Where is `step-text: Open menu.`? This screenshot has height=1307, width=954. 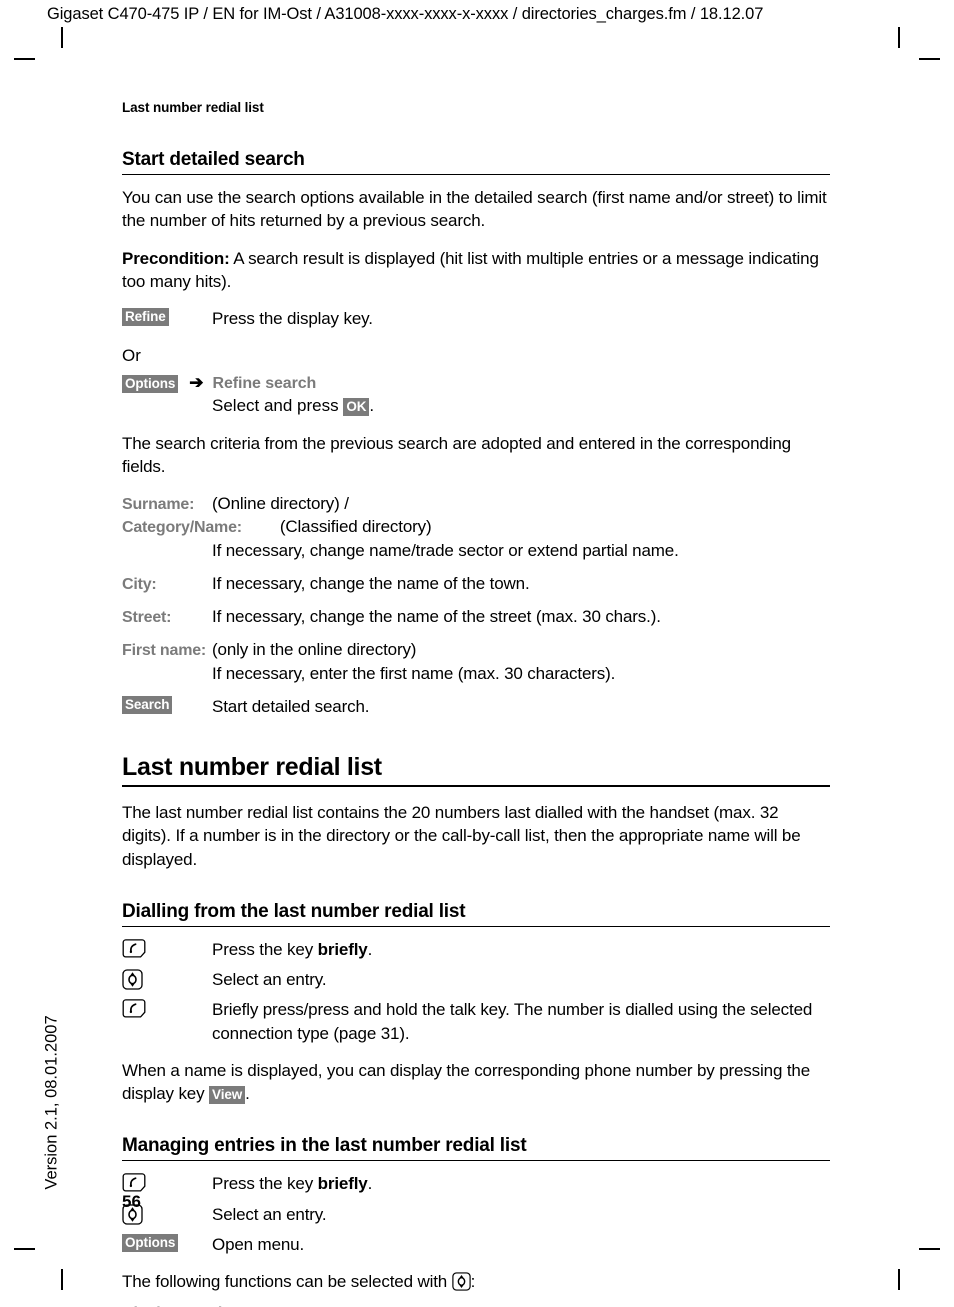 step-text: Open menu. is located at coordinates (258, 1244).